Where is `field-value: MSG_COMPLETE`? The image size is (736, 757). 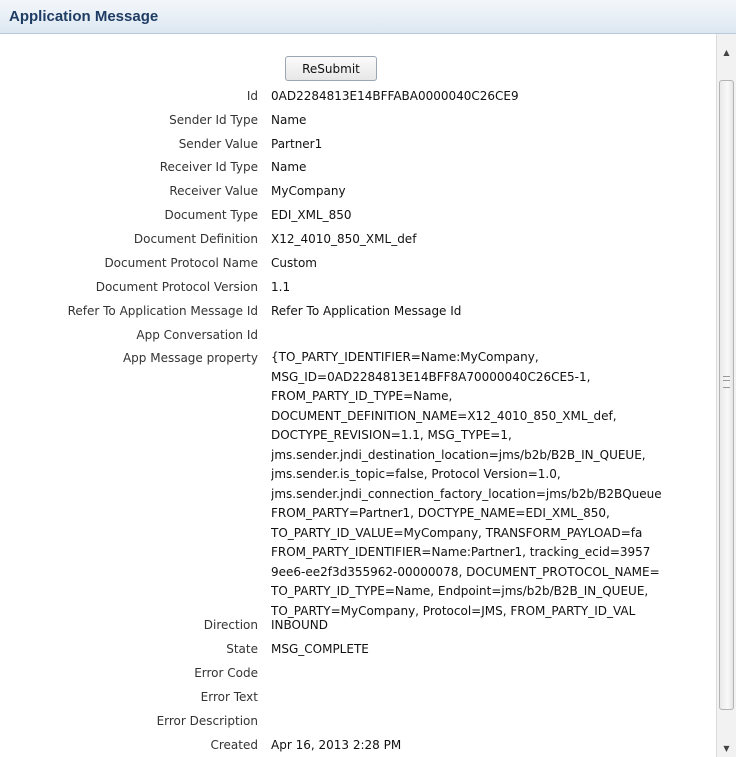 field-value: MSG_COMPLETE is located at coordinates (320, 649).